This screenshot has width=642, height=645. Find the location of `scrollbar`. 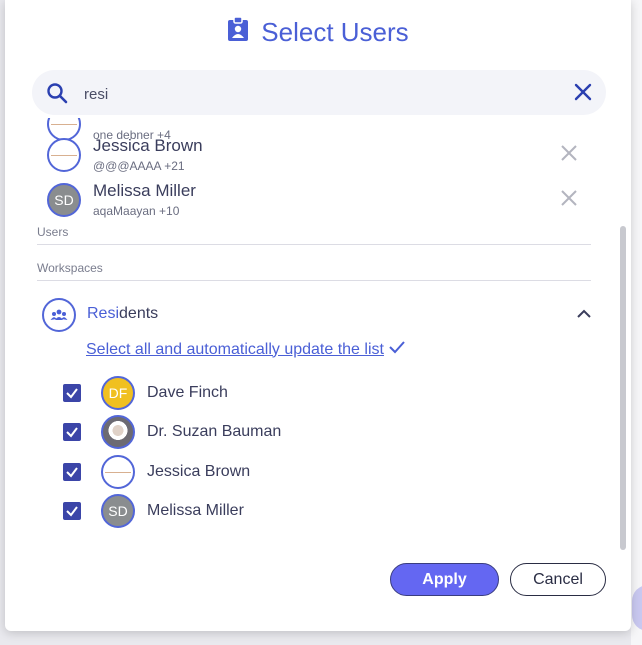

scrollbar is located at coordinates (623, 388).